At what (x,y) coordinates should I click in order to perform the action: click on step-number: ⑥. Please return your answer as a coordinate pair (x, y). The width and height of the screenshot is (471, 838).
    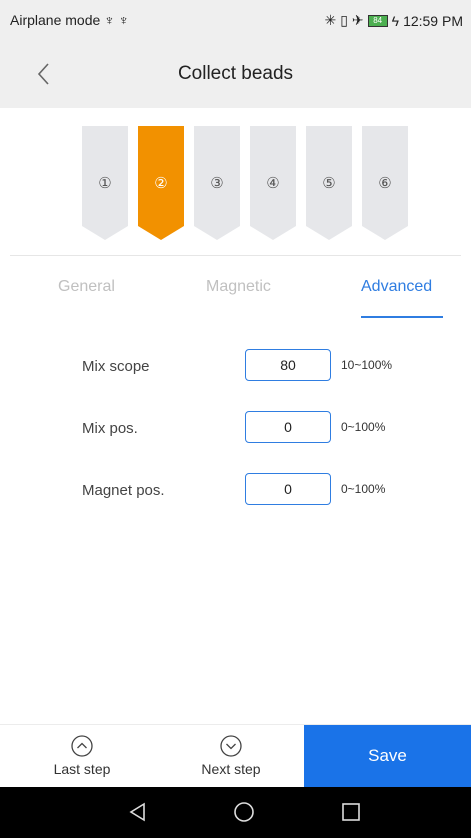
    Looking at the image, I should click on (385, 183).